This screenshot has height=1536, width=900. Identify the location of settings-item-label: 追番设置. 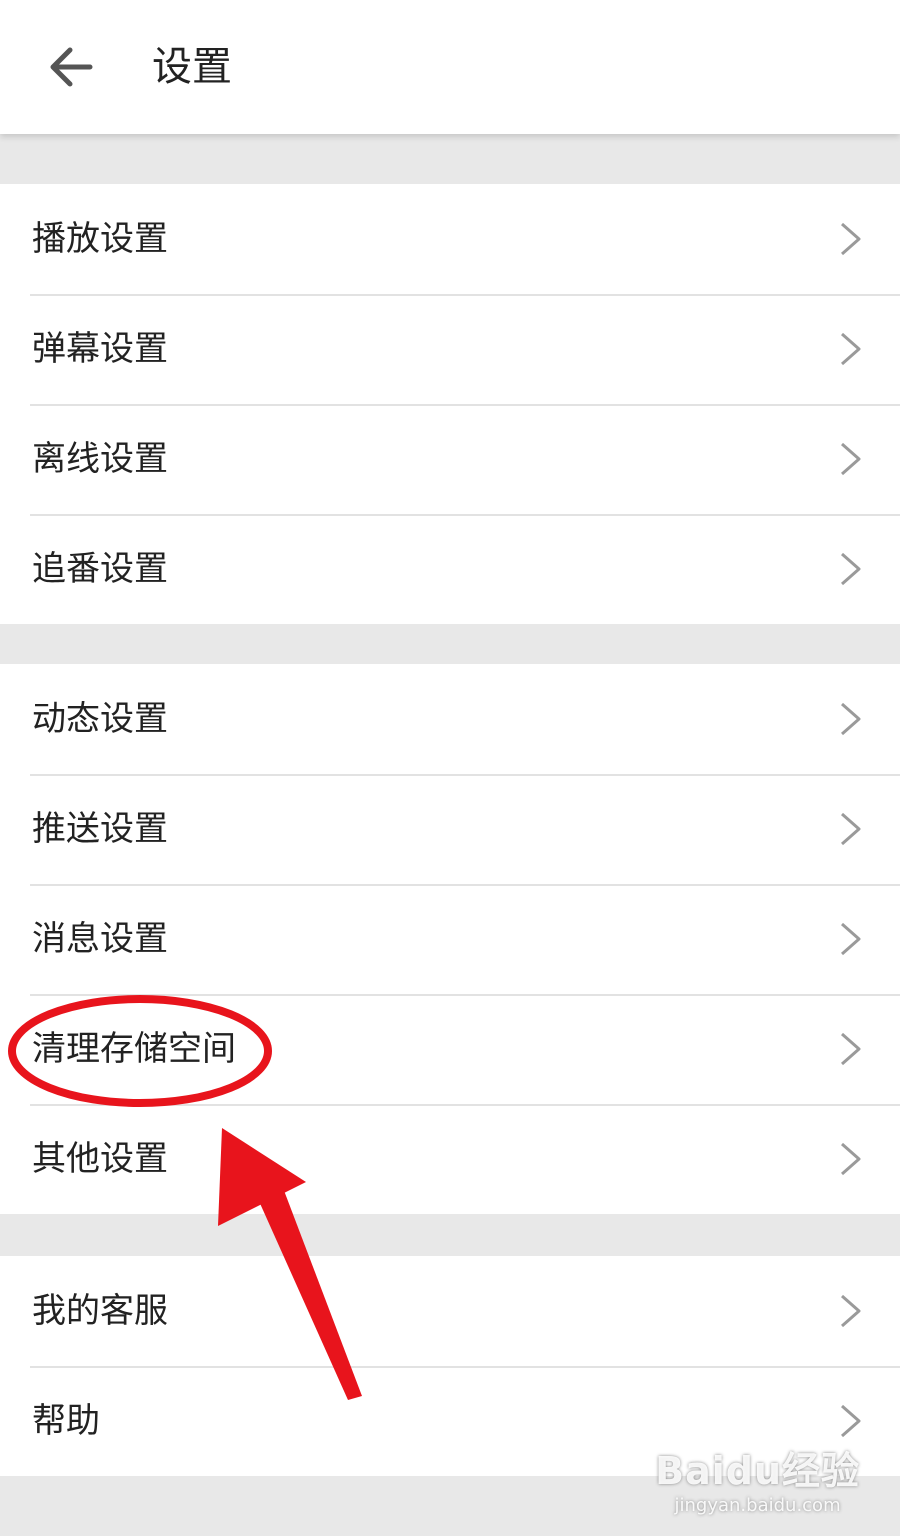
(100, 569).